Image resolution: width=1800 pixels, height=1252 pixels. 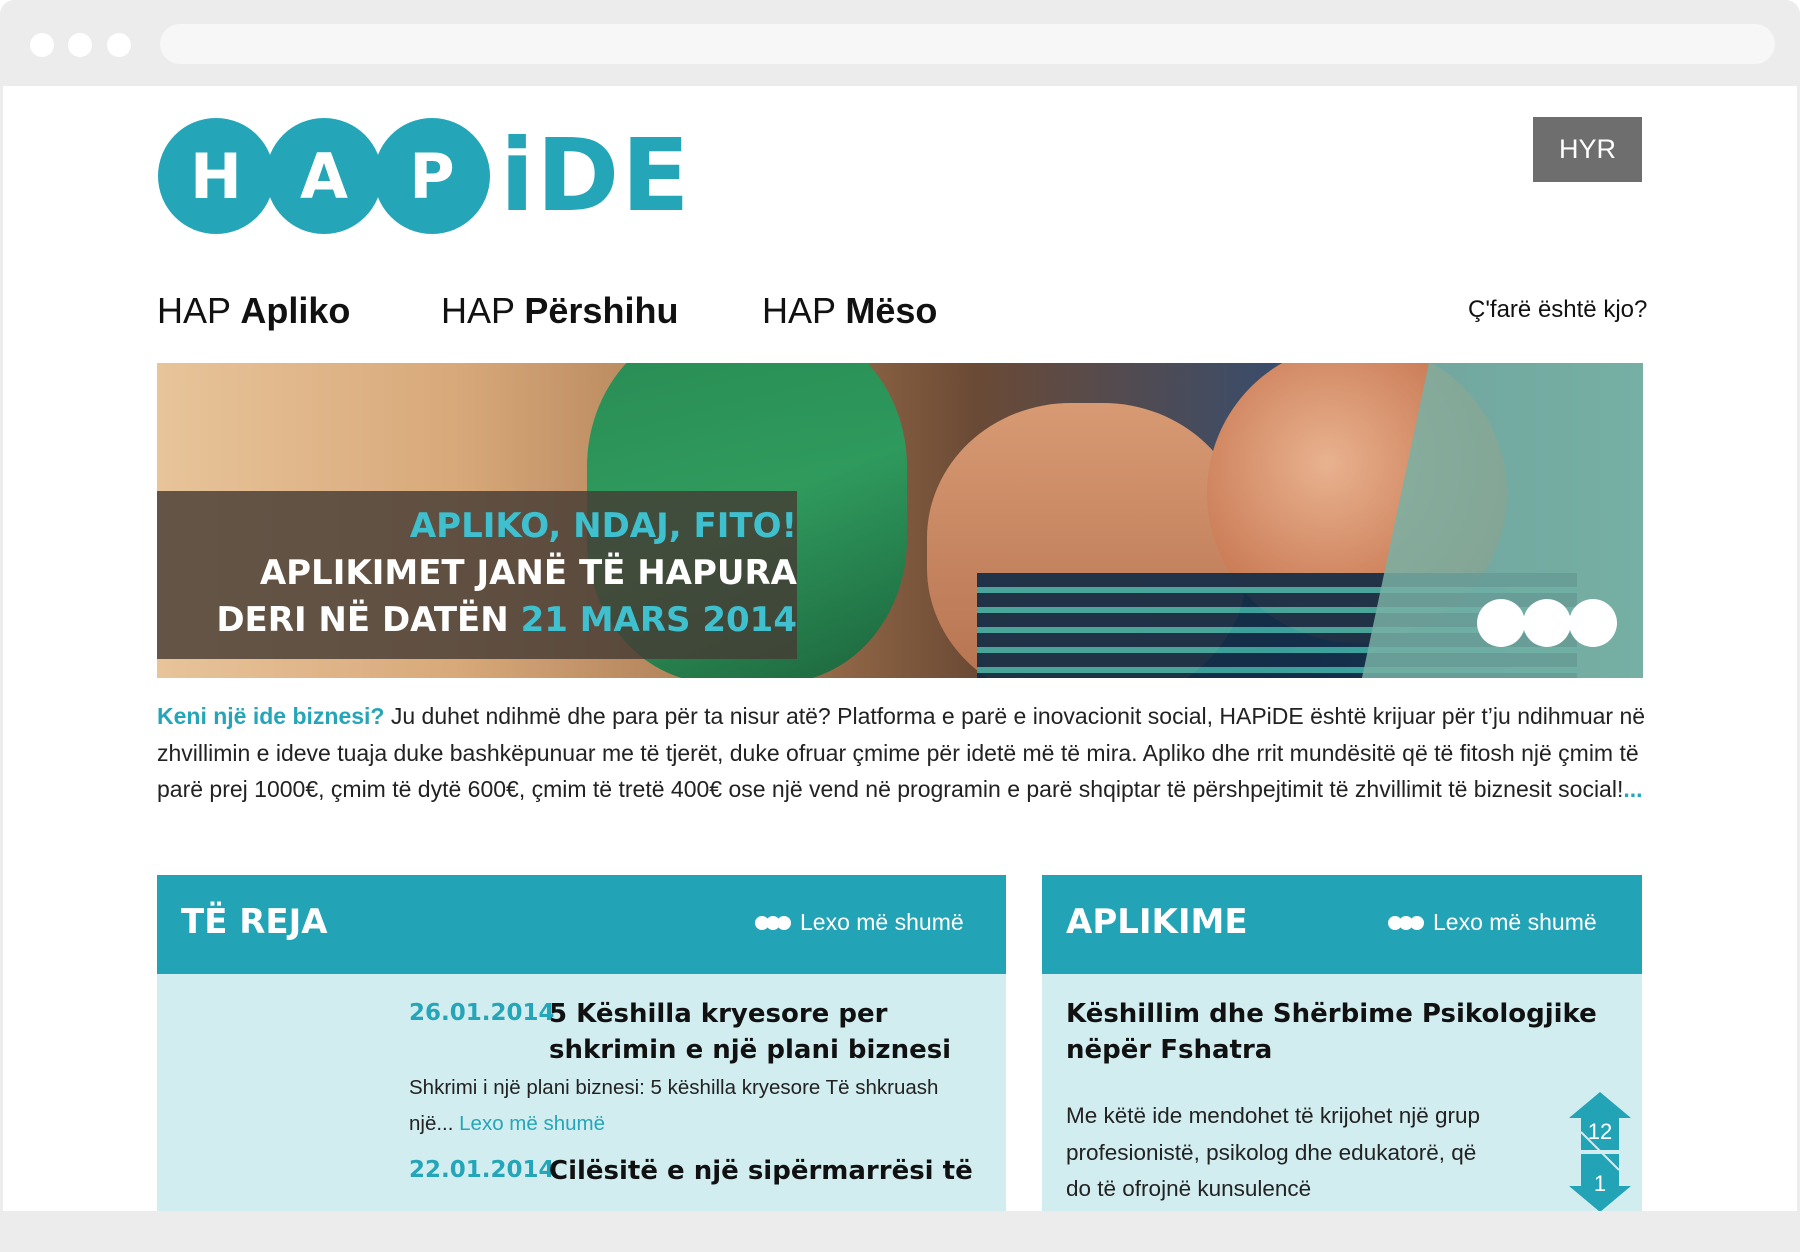 What do you see at coordinates (1600, 1183) in the screenshot?
I see `vote-down-count: 1` at bounding box center [1600, 1183].